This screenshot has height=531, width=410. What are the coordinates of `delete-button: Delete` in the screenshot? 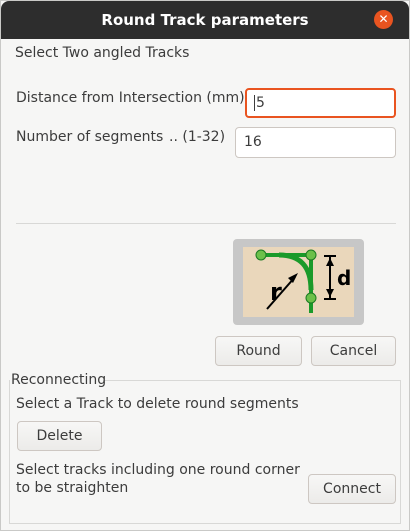 It's located at (59, 436).